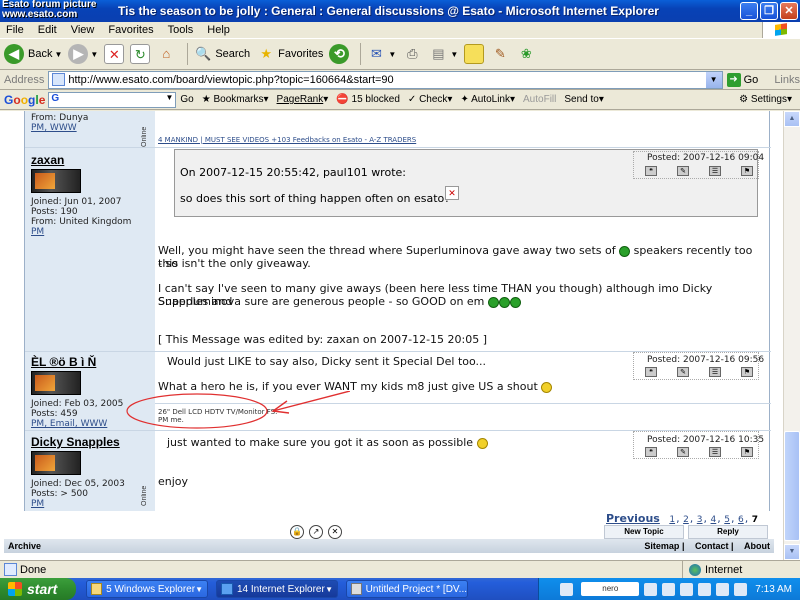  Describe the element at coordinates (526, 54) in the screenshot. I see `messenger-button: ❀` at that location.